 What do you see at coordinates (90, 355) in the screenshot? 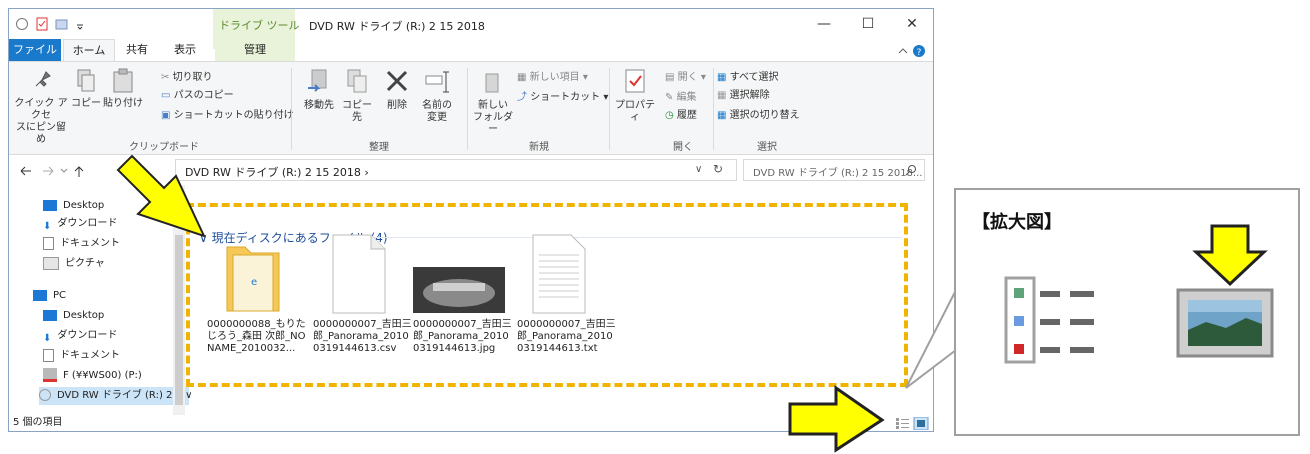
I see `nav-label: ドキュメント` at bounding box center [90, 355].